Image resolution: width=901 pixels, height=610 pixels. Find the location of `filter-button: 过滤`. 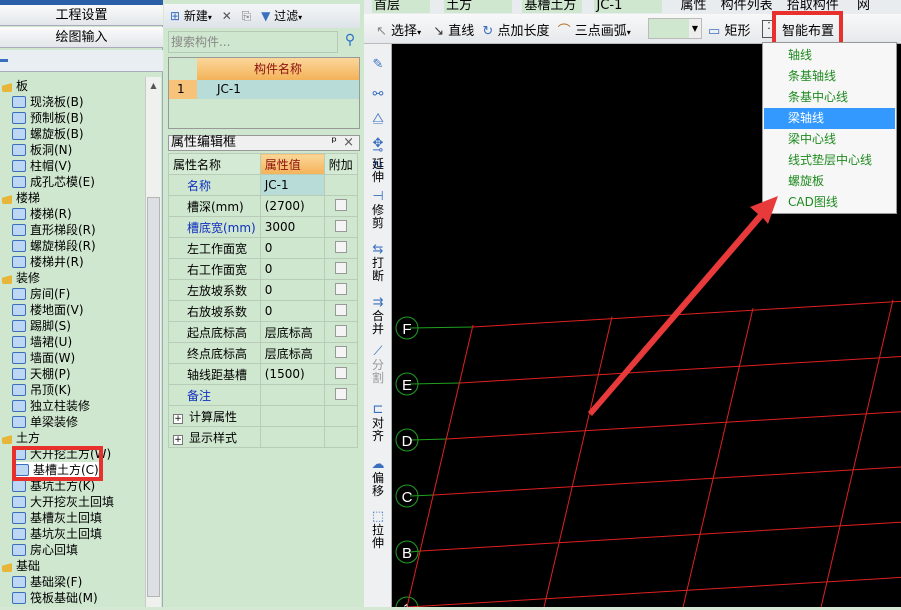

filter-button: 过滤 is located at coordinates (286, 16).